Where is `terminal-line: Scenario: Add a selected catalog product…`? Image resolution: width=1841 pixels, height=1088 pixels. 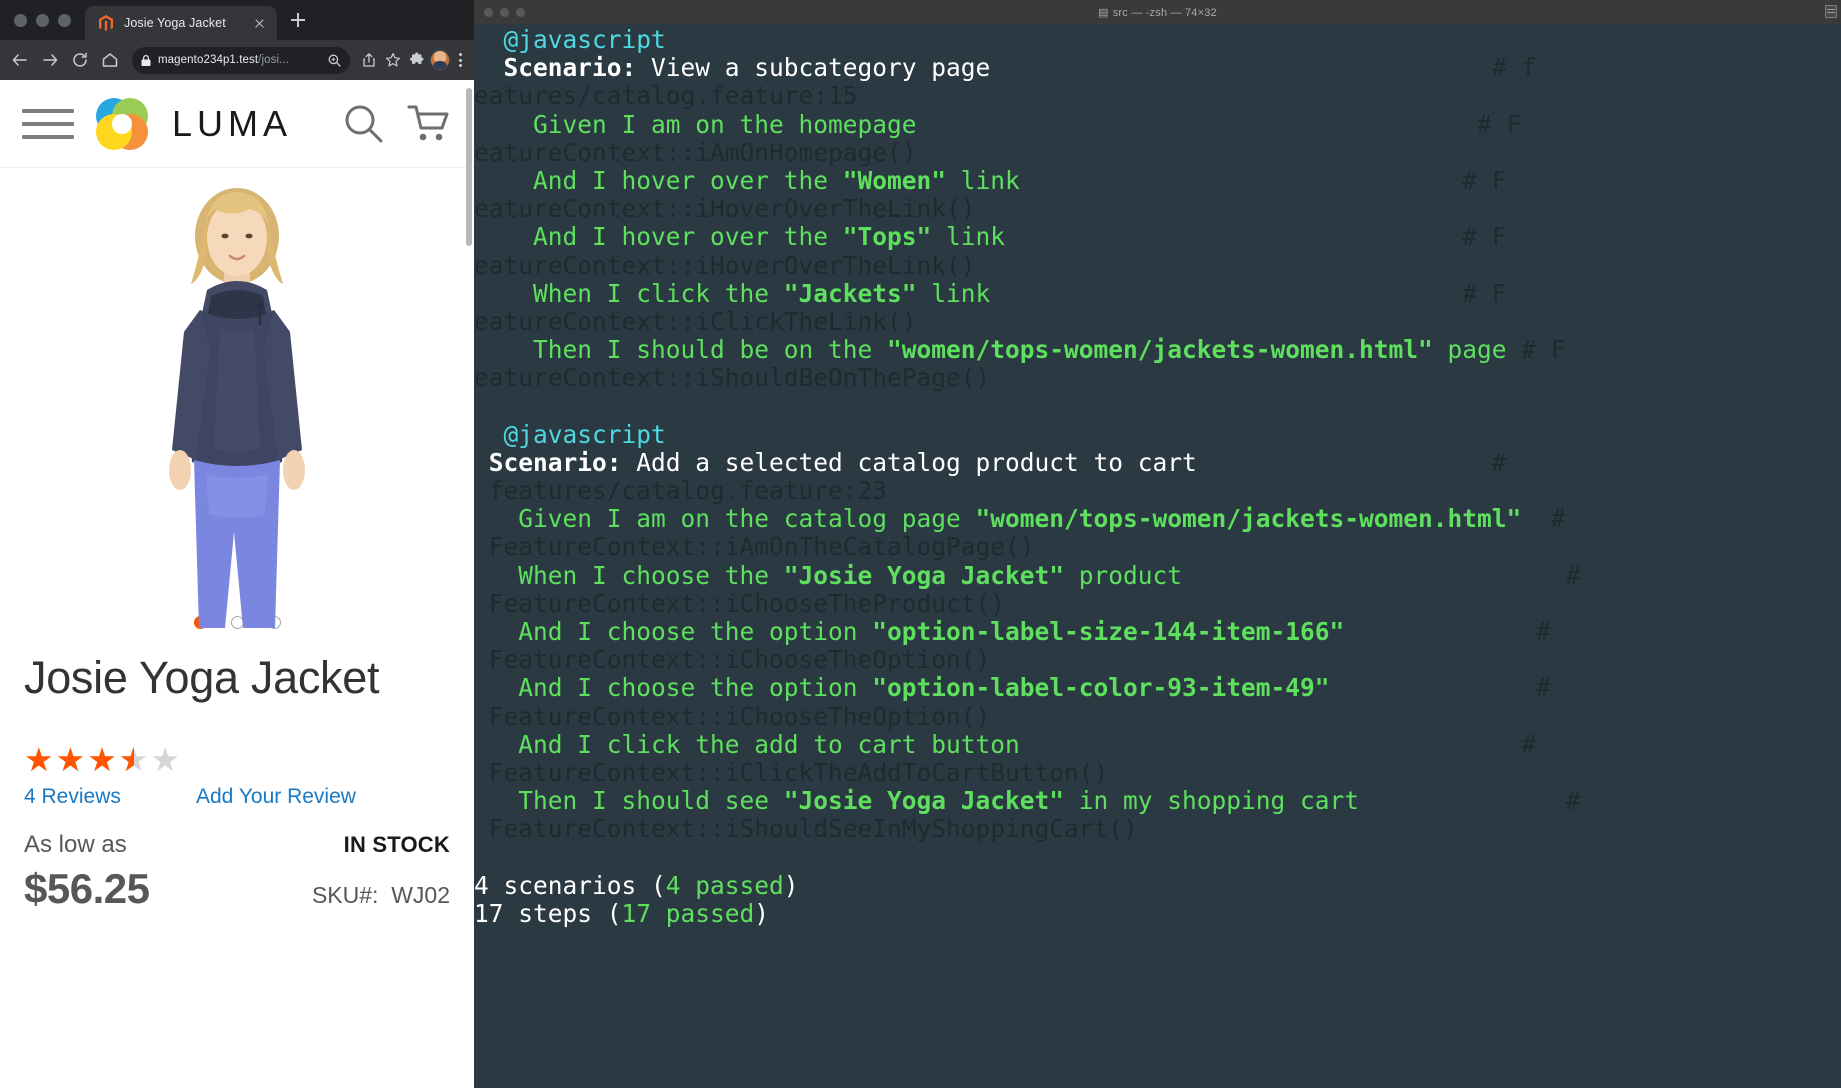 terminal-line: Scenario: Add a selected catalog product… is located at coordinates (1157, 462).